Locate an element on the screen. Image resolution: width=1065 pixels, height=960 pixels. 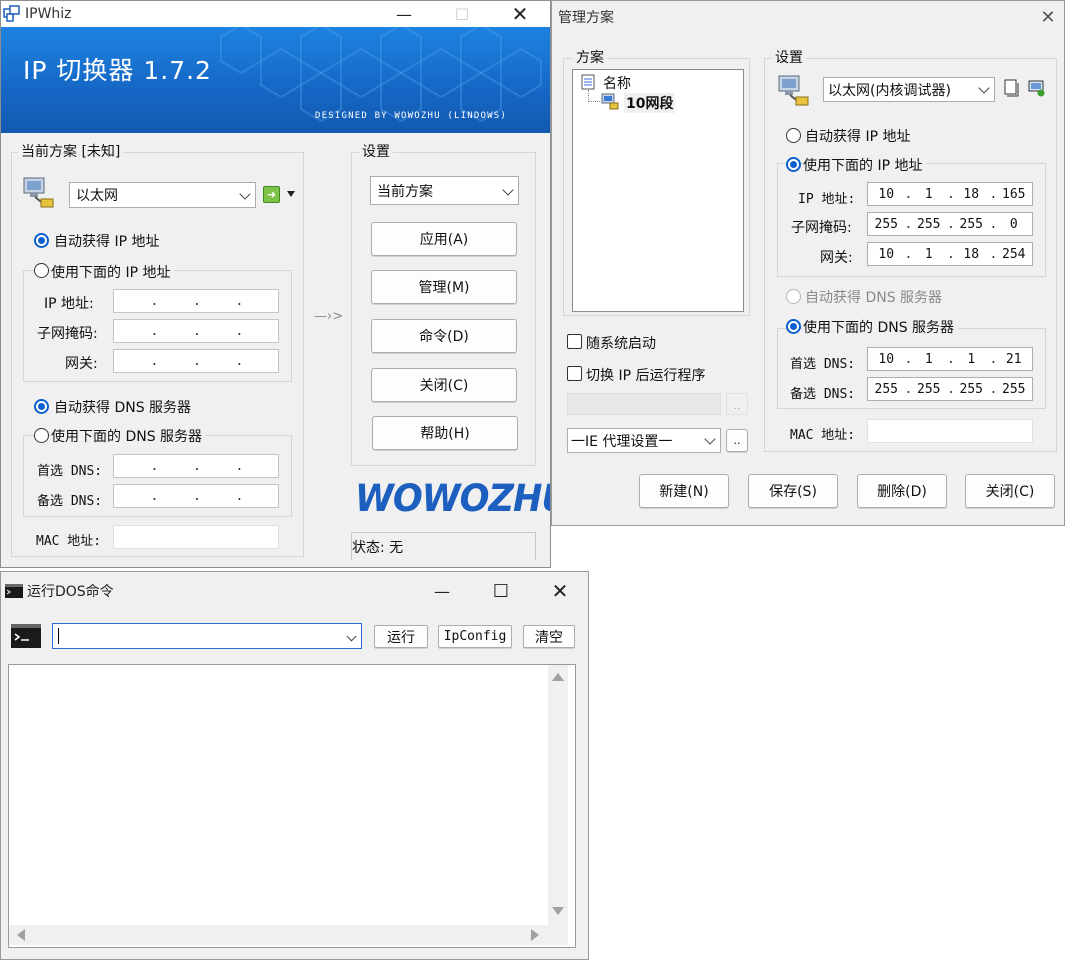
autostart-checkbox is located at coordinates (574, 341).